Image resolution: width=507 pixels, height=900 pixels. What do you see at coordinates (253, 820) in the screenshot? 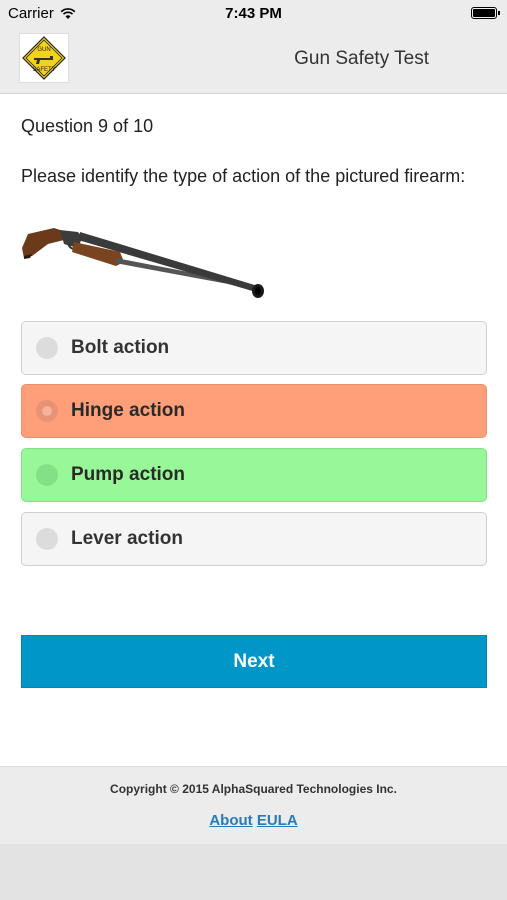
I see `footer-links: About EULA` at bounding box center [253, 820].